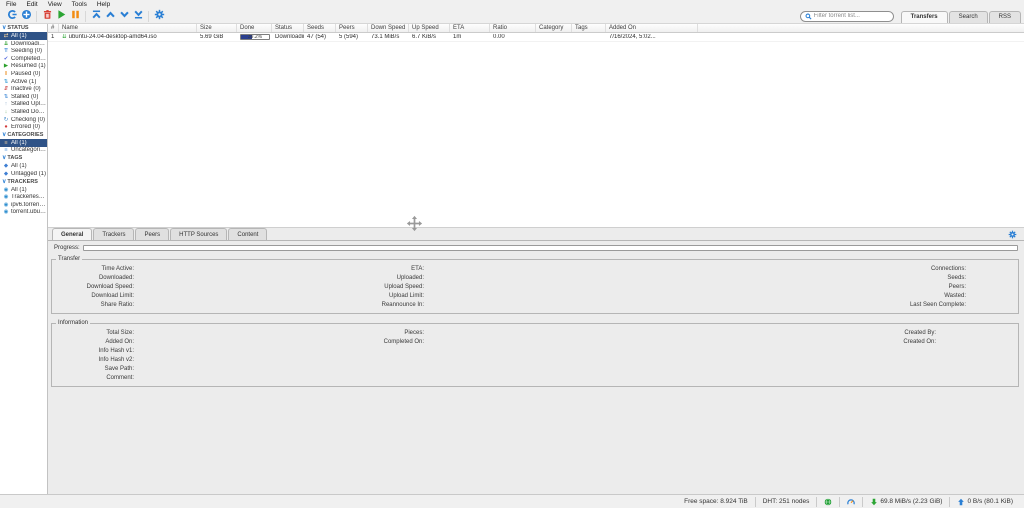 This screenshot has width=1024, height=508. I want to click on resume-button, so click(61, 16).